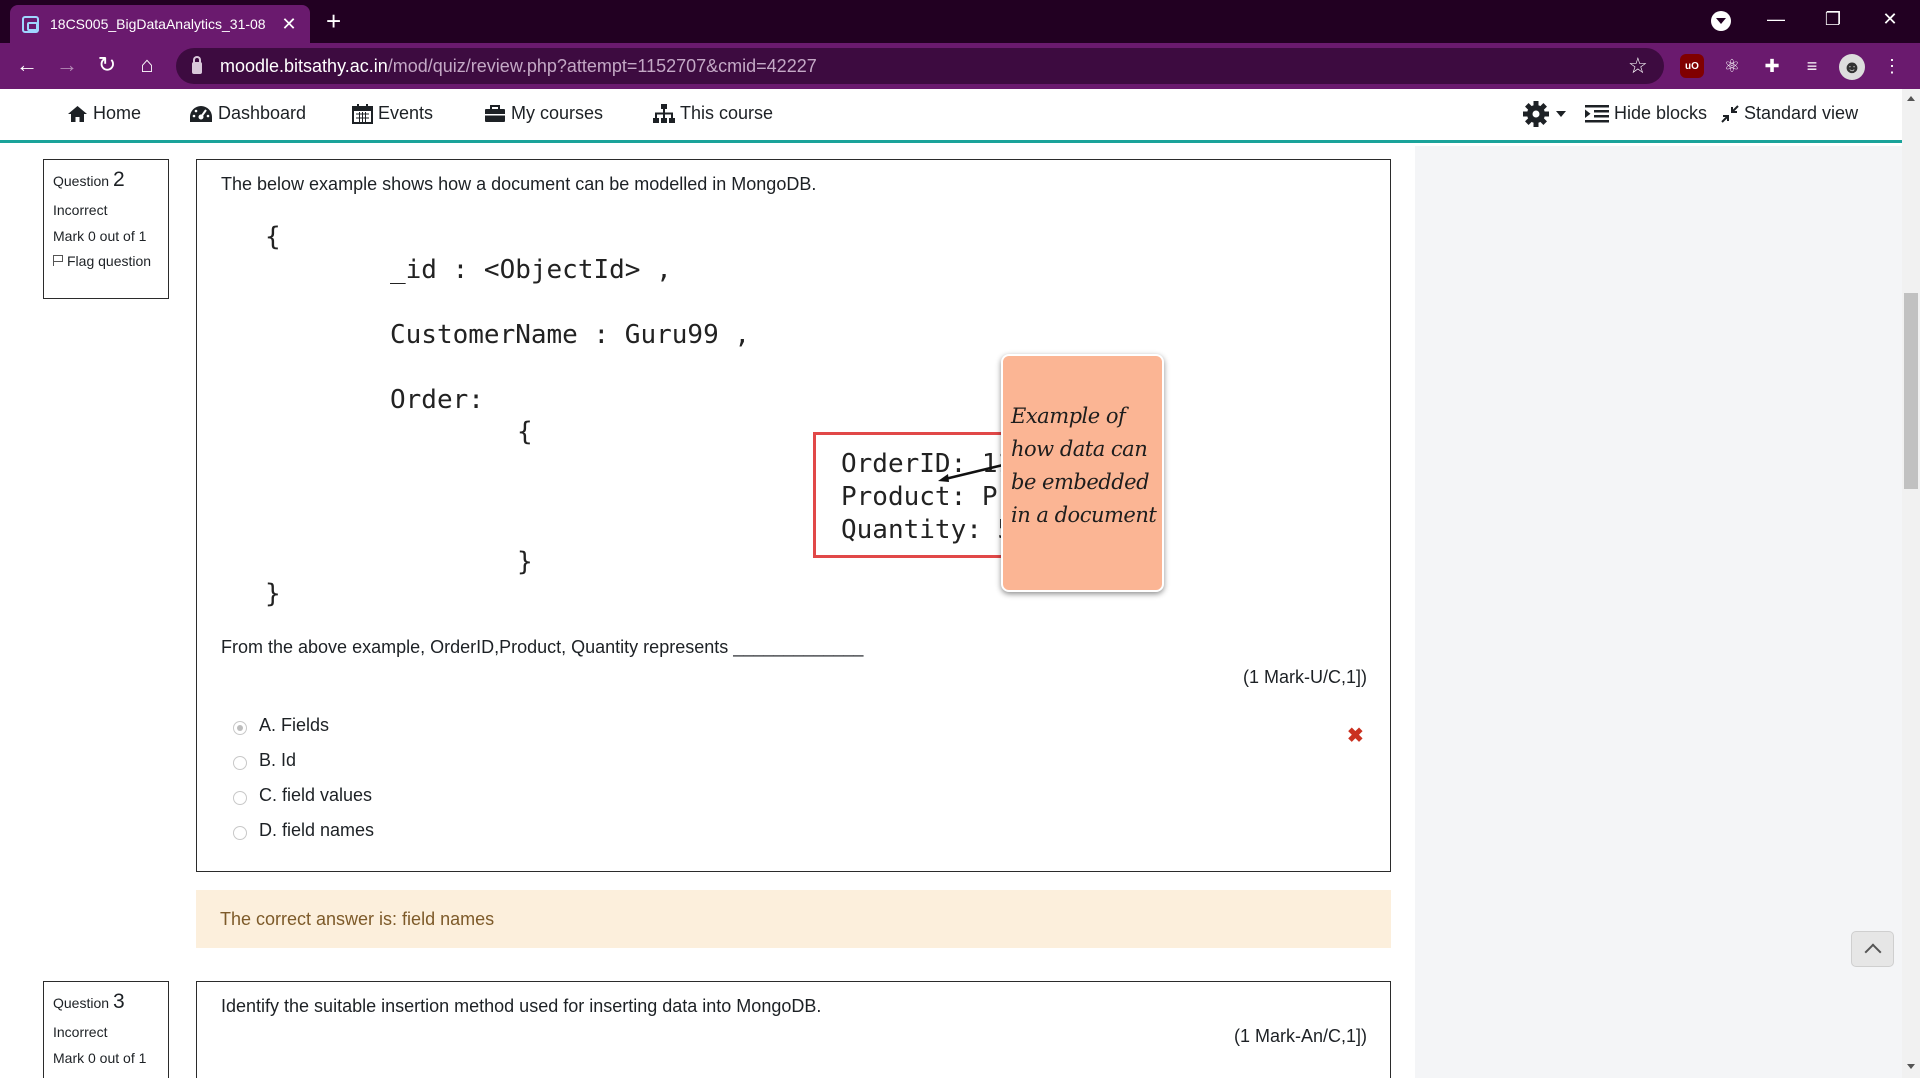 Image resolution: width=1920 pixels, height=1078 pixels. I want to click on nav-my-courses: My courses, so click(543, 113).